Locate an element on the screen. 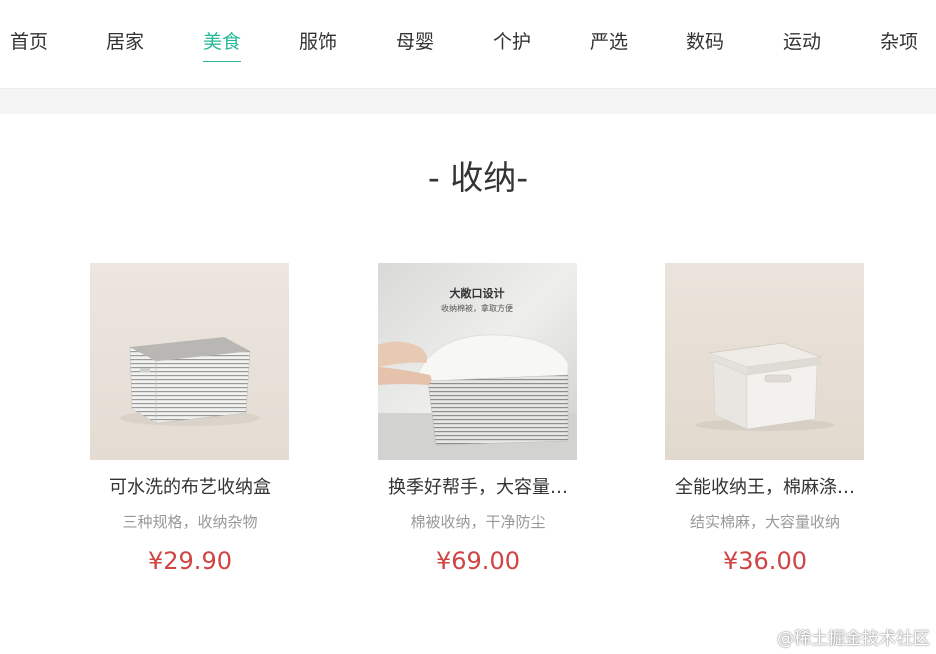  section-divider is located at coordinates (468, 101).